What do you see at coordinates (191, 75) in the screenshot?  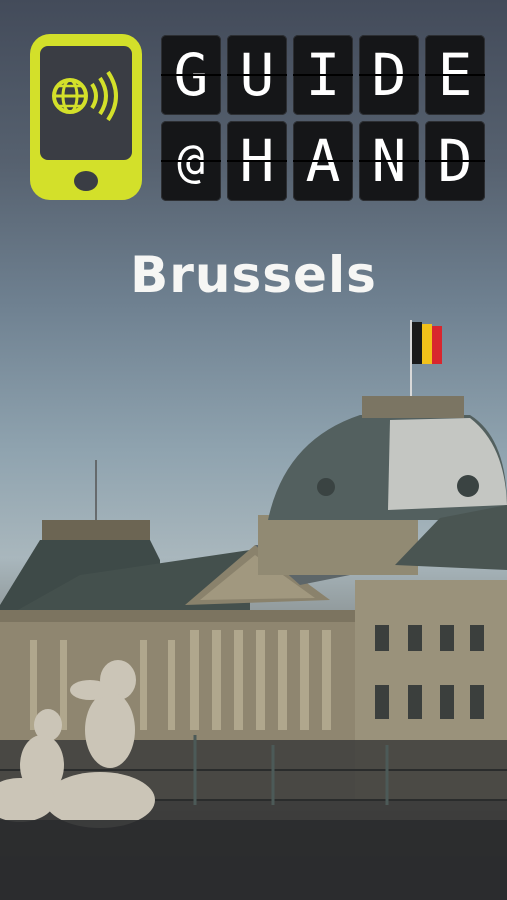 I see `logo-tile: G` at bounding box center [191, 75].